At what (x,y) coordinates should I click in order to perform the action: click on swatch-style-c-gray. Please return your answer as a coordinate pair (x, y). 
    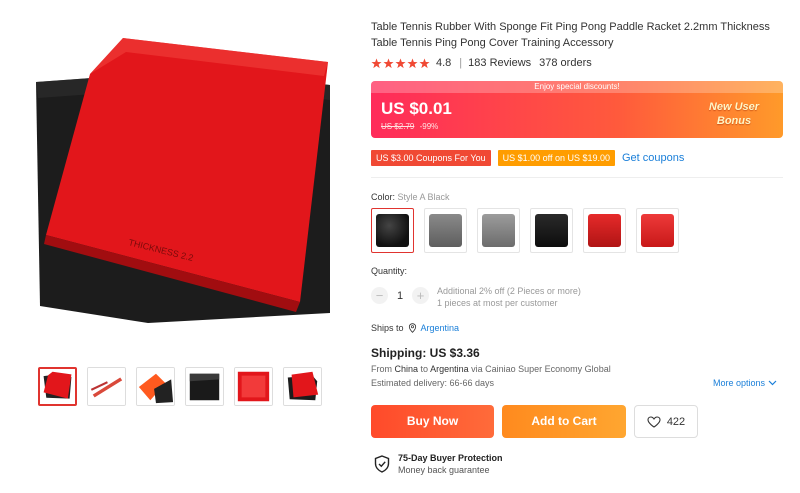
    Looking at the image, I should click on (498, 230).